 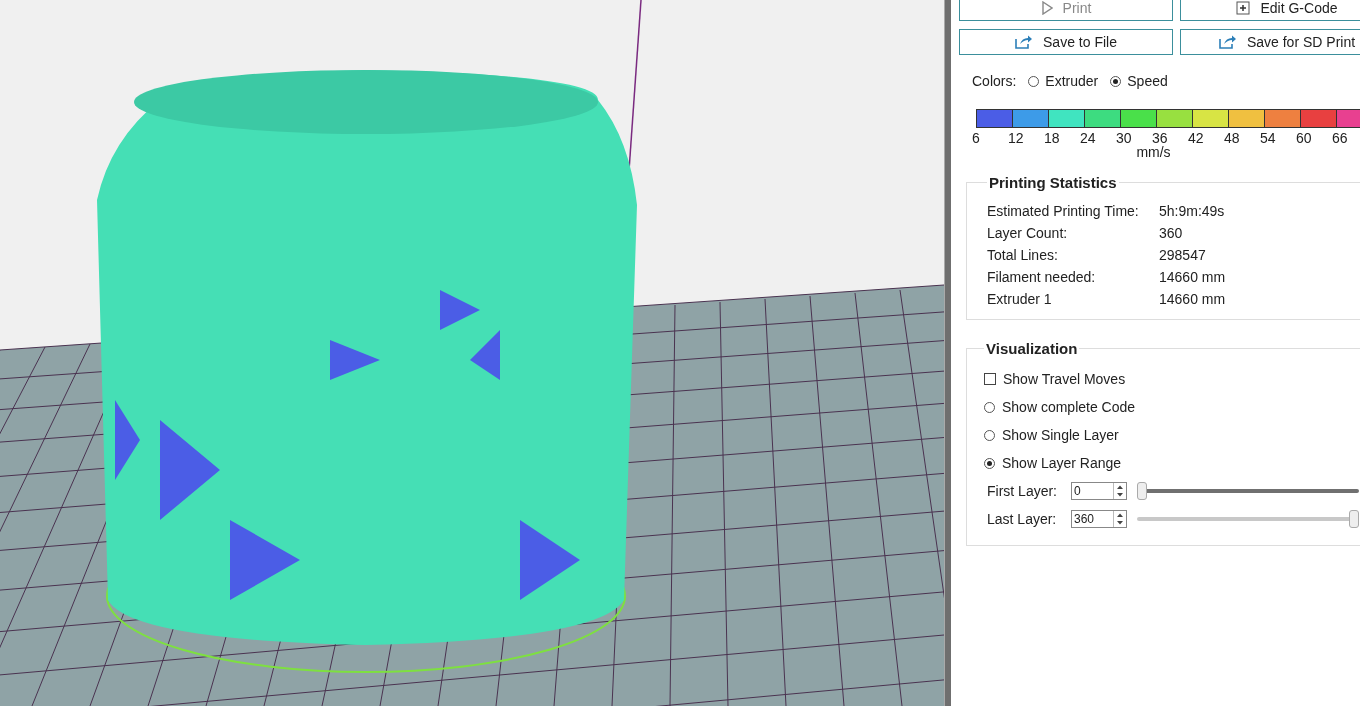 I want to click on speed-tick-label: 6, so click(x=976, y=138).